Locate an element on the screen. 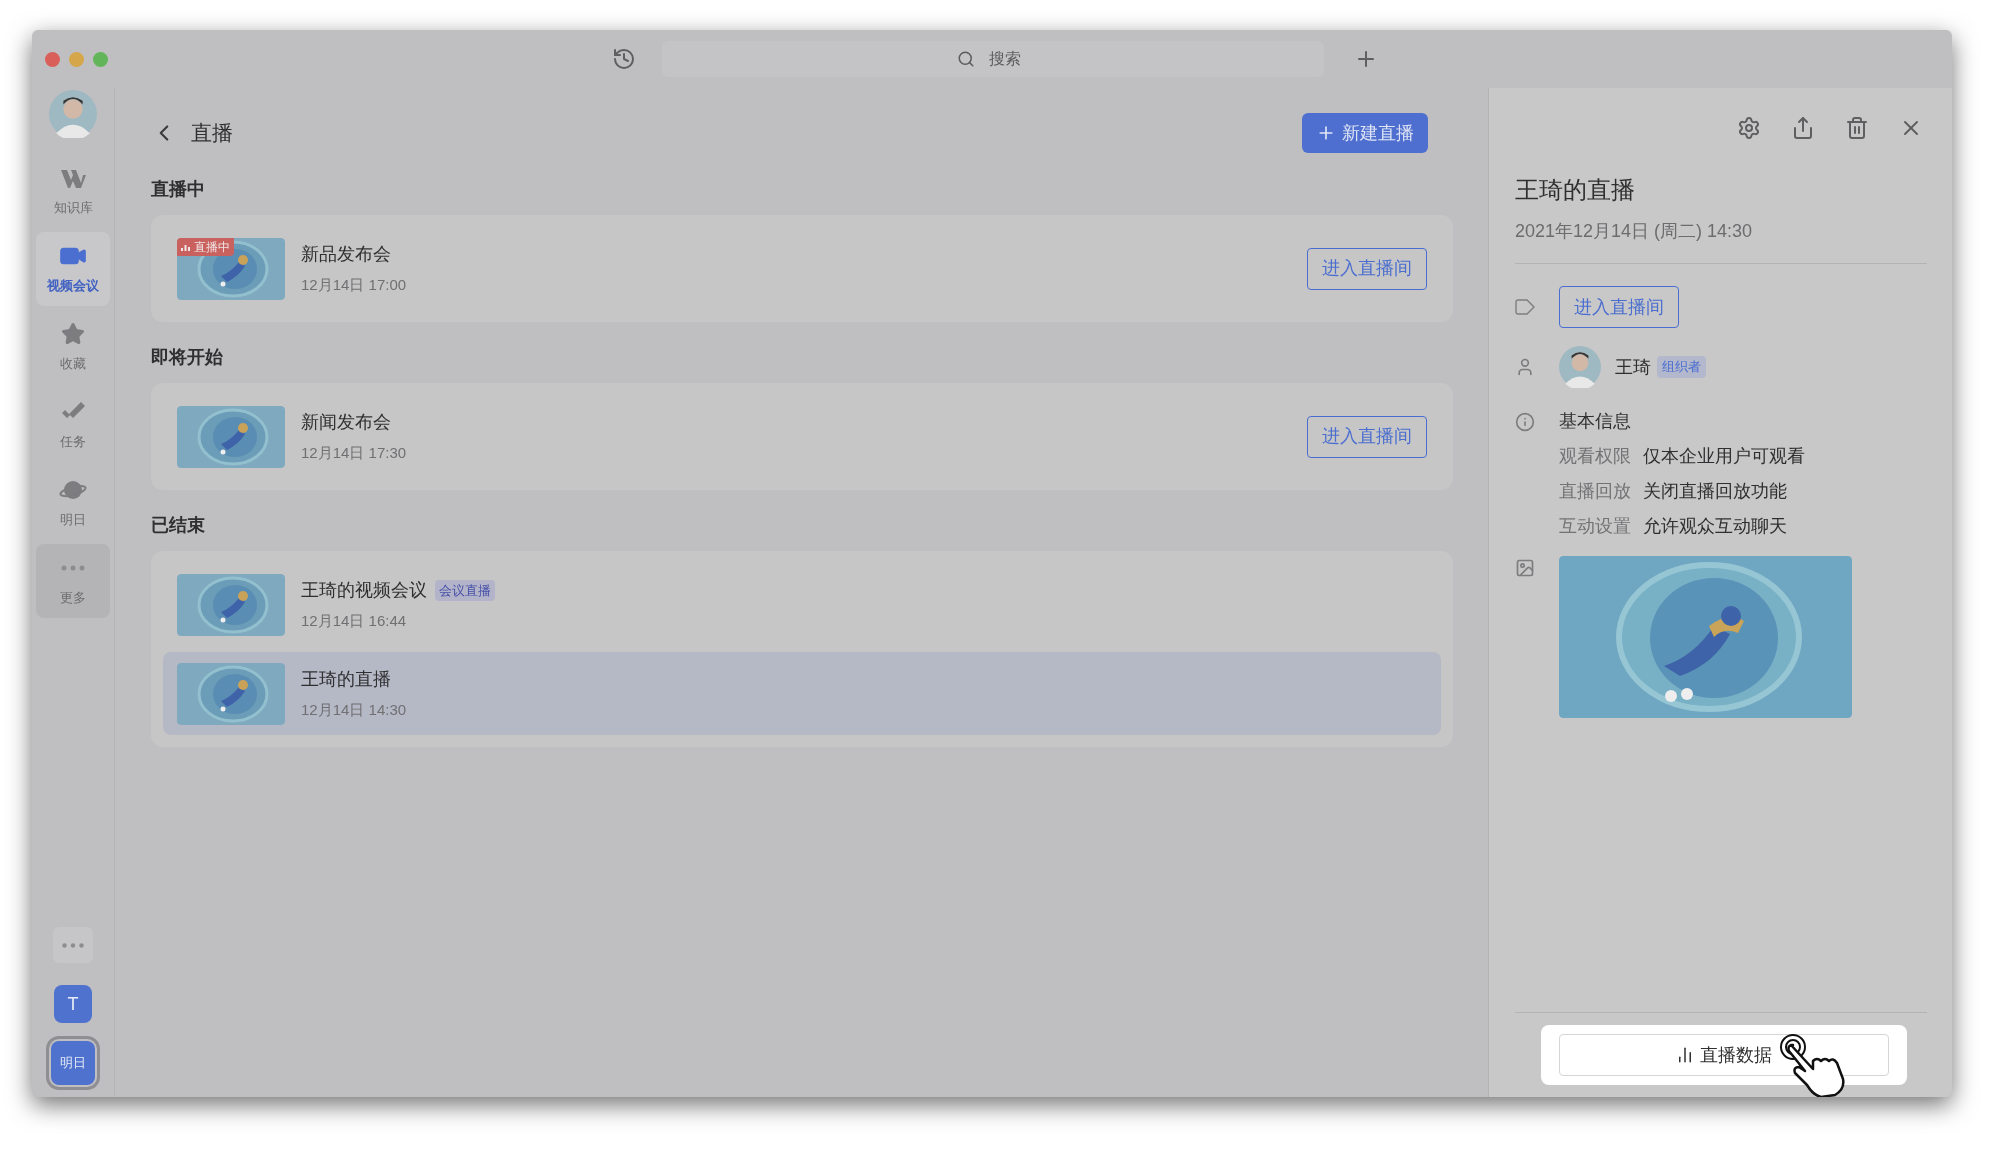  info-label: 观看权限 is located at coordinates (1595, 456).